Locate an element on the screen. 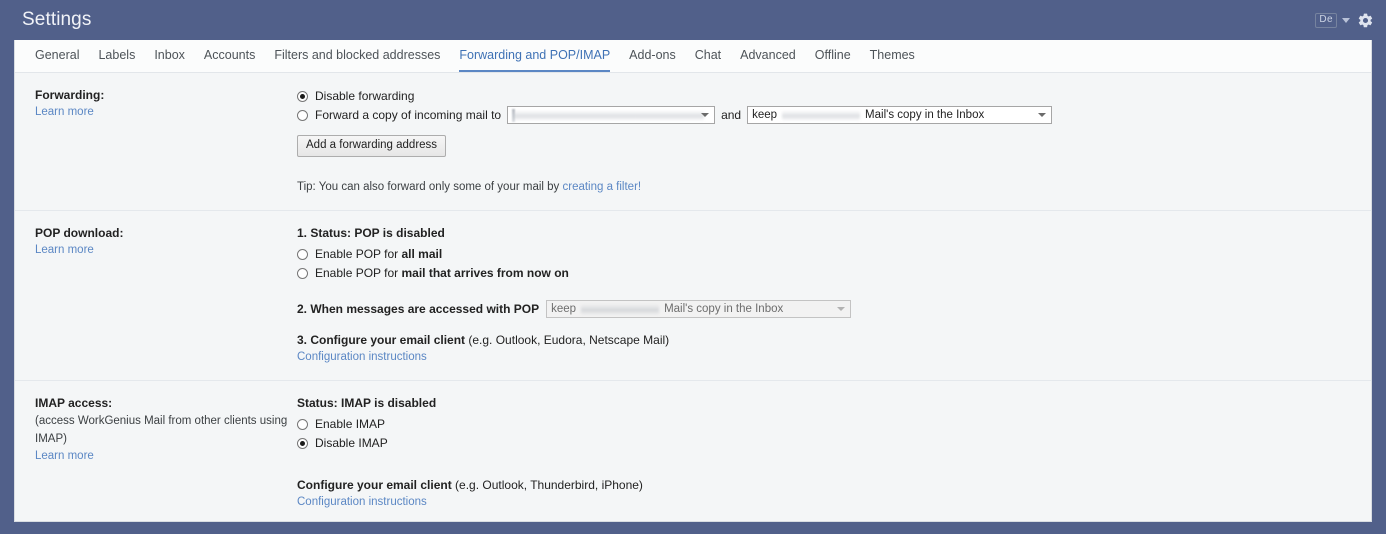 The height and width of the screenshot is (534, 1386). tab-themes: Themes is located at coordinates (892, 60).